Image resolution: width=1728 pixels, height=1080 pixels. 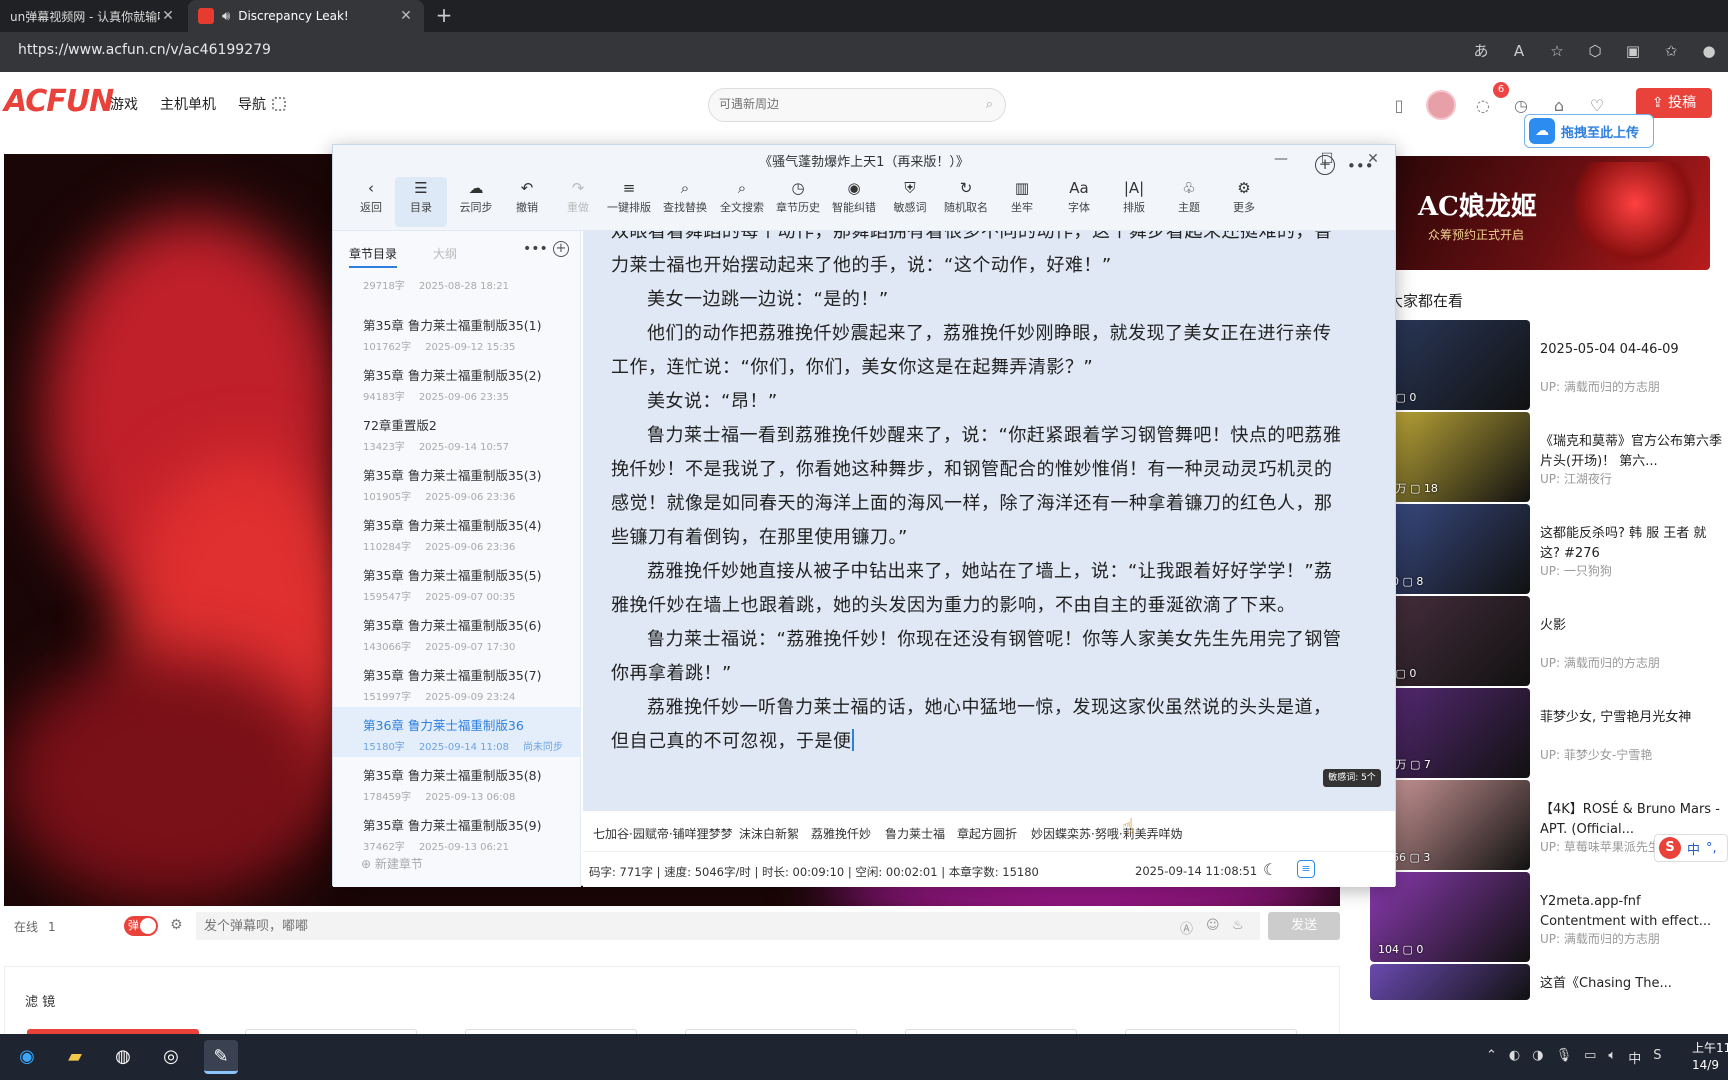 I want to click on video-uploader: UP: 菲梦少女-宁雪艳, so click(x=1596, y=754).